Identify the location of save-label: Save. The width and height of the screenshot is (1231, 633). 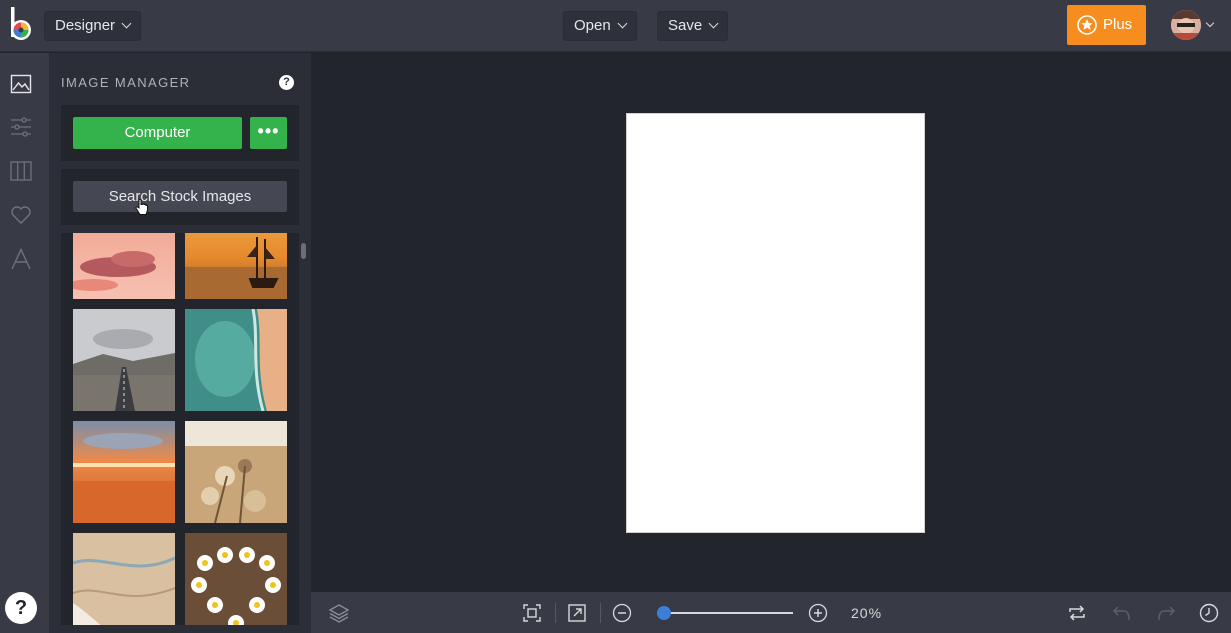
(685, 25).